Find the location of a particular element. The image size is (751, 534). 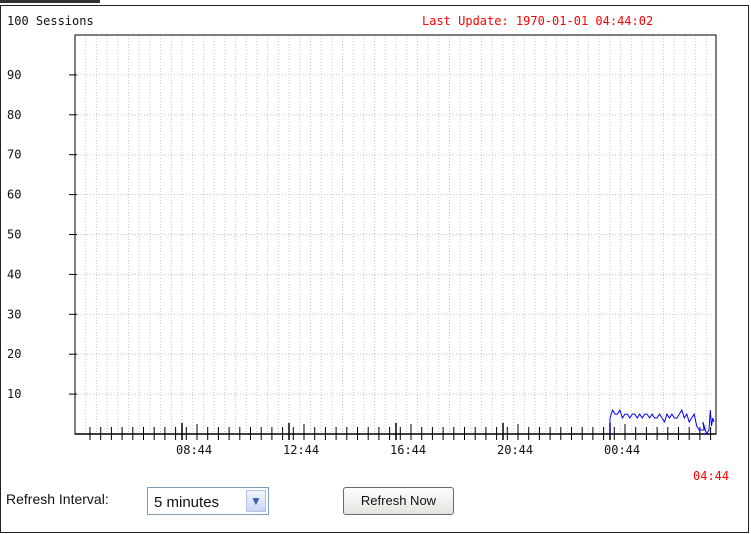

chart-title: 100 Sessions is located at coordinates (50, 21).